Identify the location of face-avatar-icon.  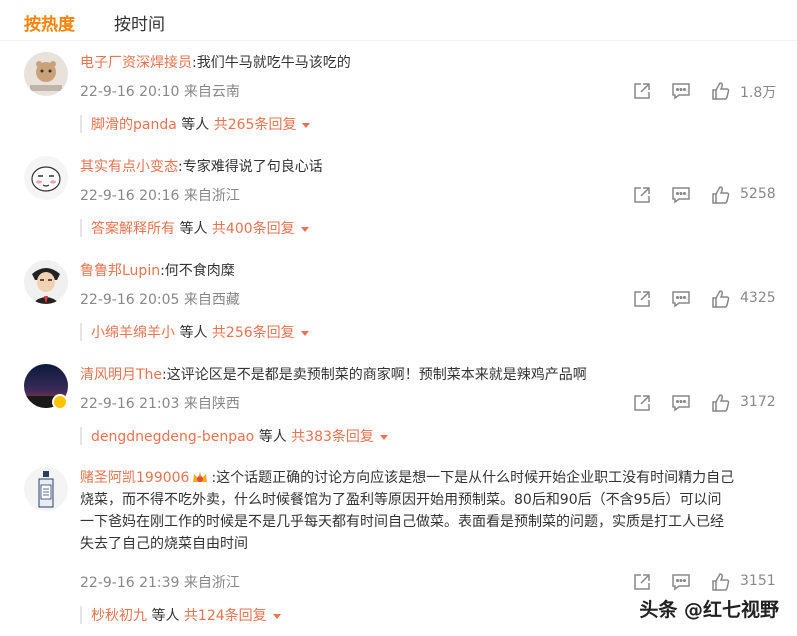
(46, 178).